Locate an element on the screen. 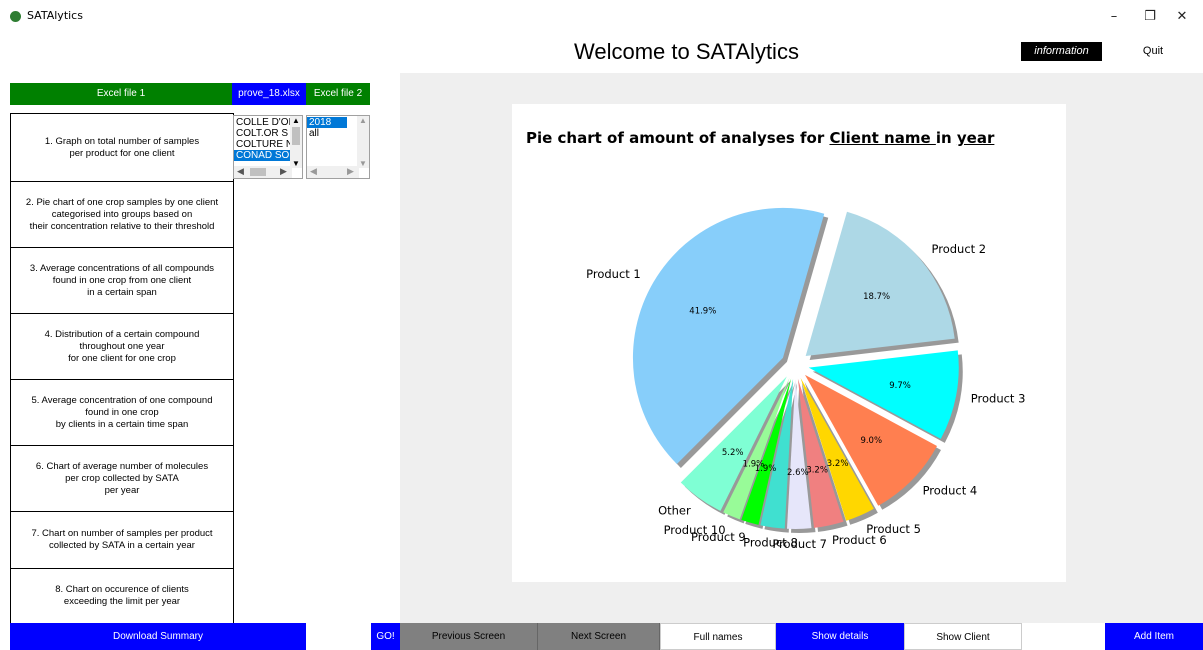 The image size is (1203, 650). close-button: ✕ is located at coordinates (1182, 17).